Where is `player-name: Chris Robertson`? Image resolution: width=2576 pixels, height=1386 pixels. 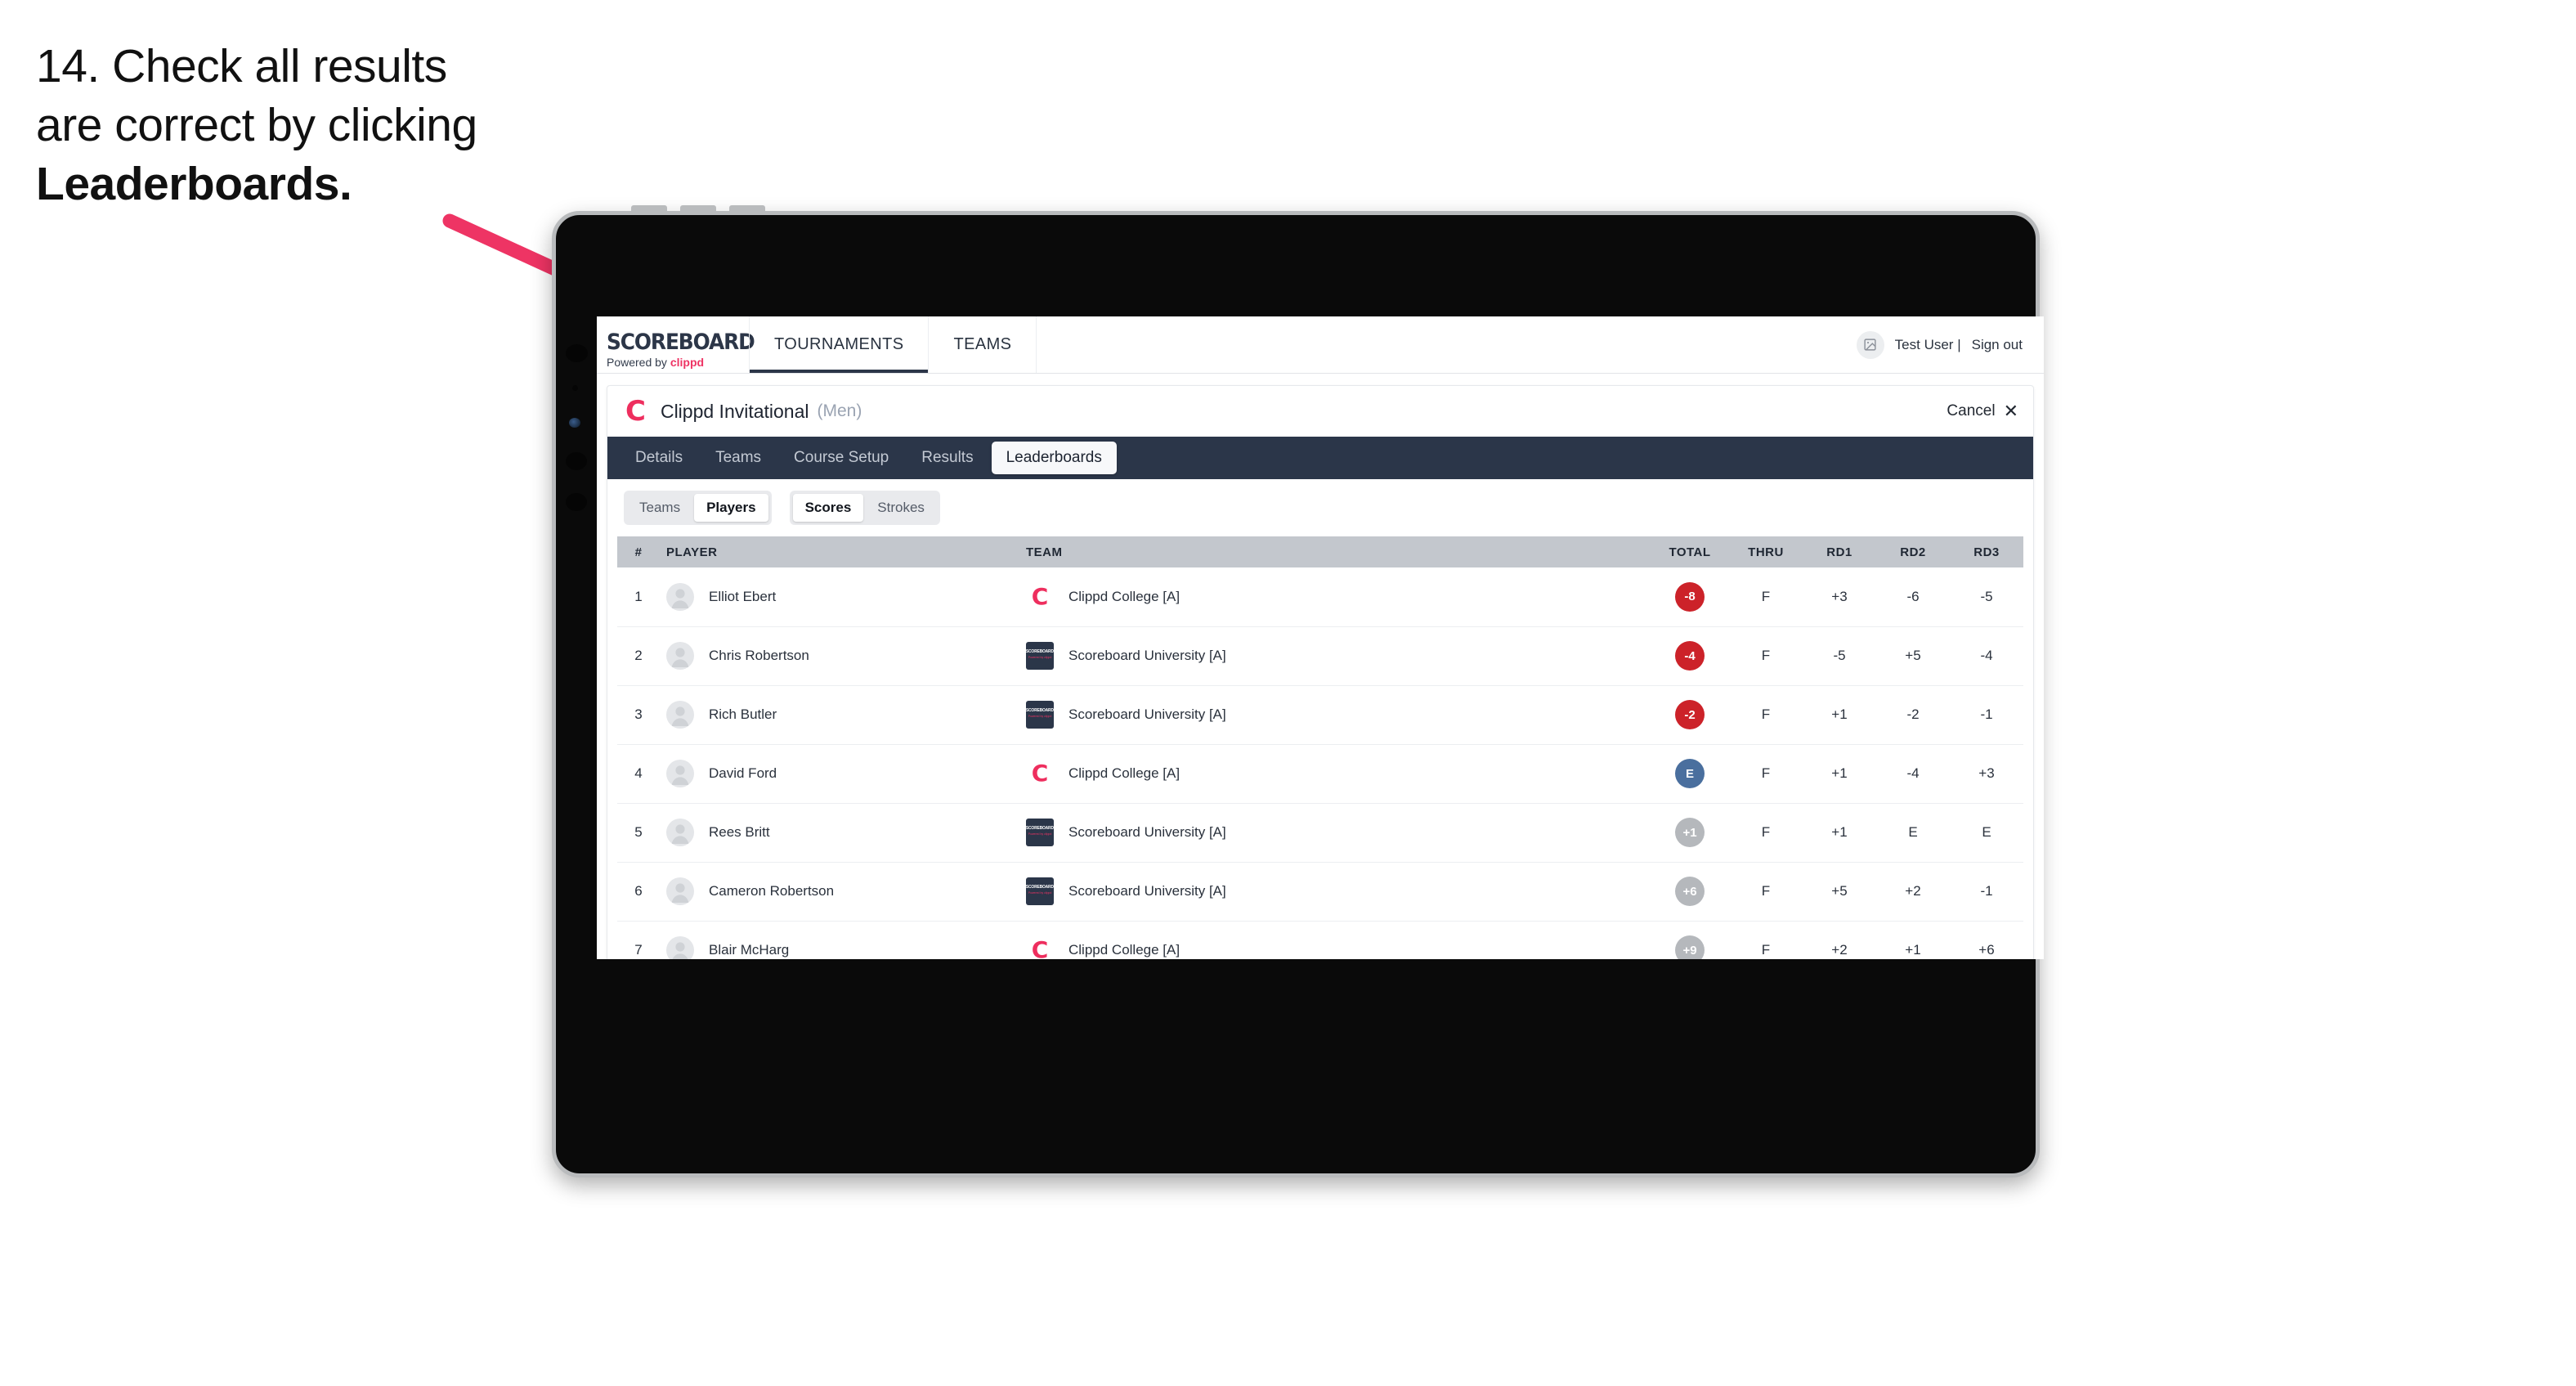 player-name: Chris Robertson is located at coordinates (759, 655).